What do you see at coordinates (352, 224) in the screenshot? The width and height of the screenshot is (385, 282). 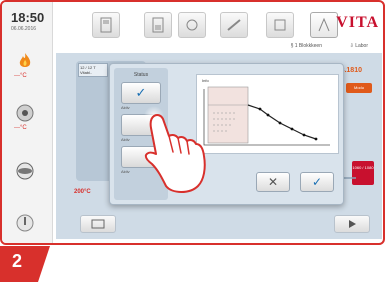 I see `start-button` at bounding box center [352, 224].